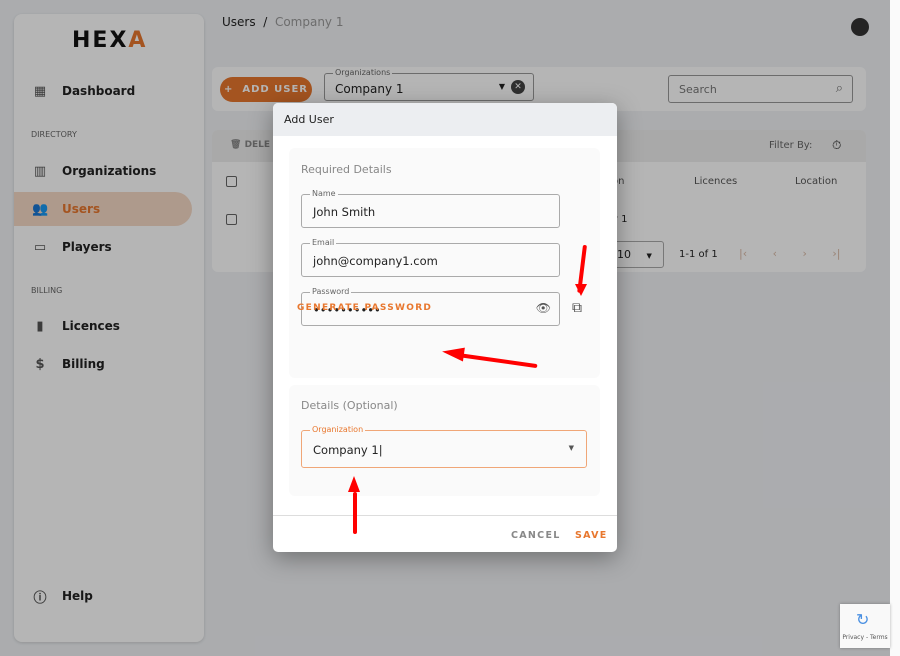 This screenshot has height=656, width=900. I want to click on generate-password-button: GENERATE PASSWORD, so click(364, 308).